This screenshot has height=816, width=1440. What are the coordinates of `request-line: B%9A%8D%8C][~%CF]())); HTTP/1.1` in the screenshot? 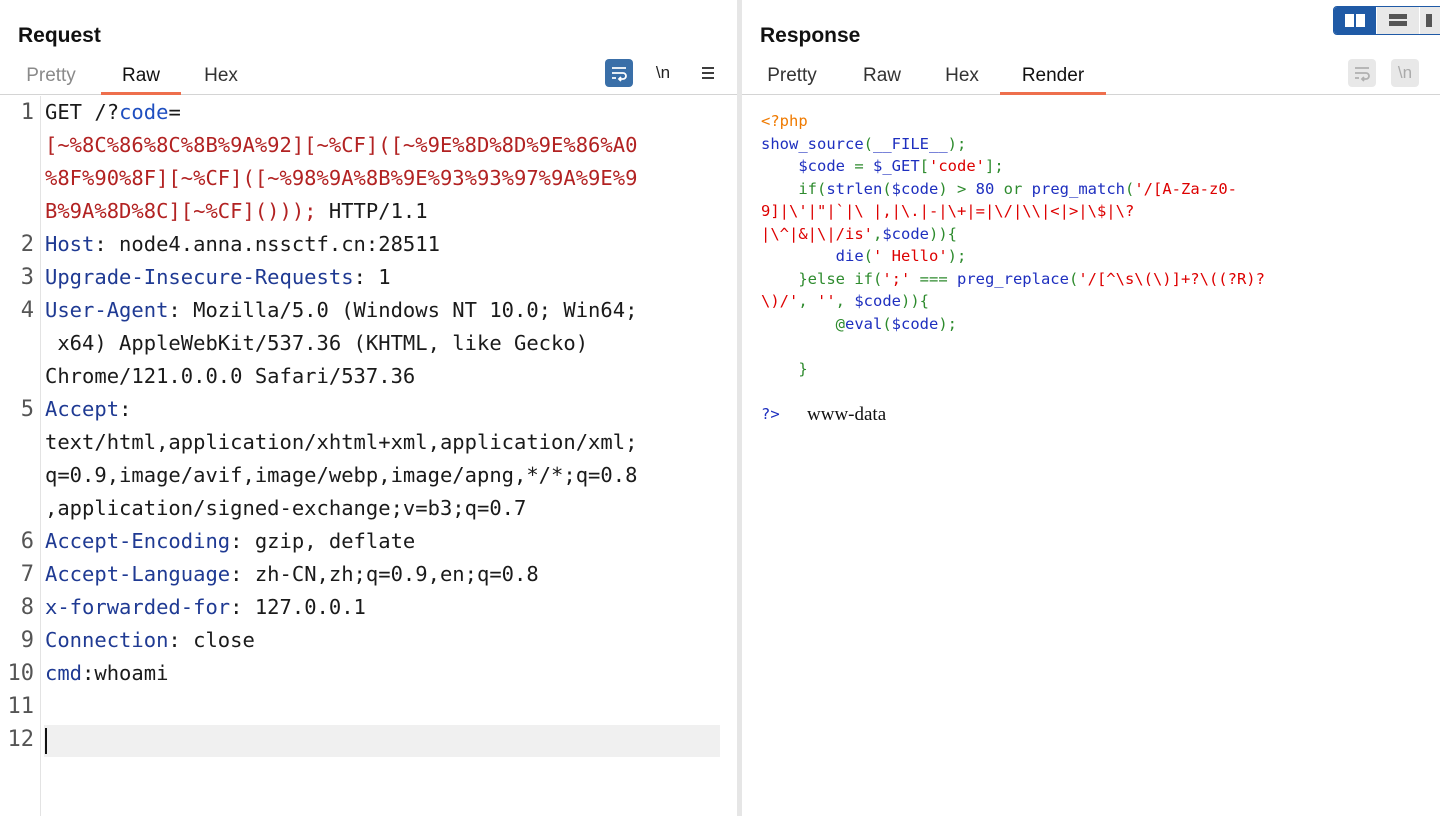 It's located at (385, 211).